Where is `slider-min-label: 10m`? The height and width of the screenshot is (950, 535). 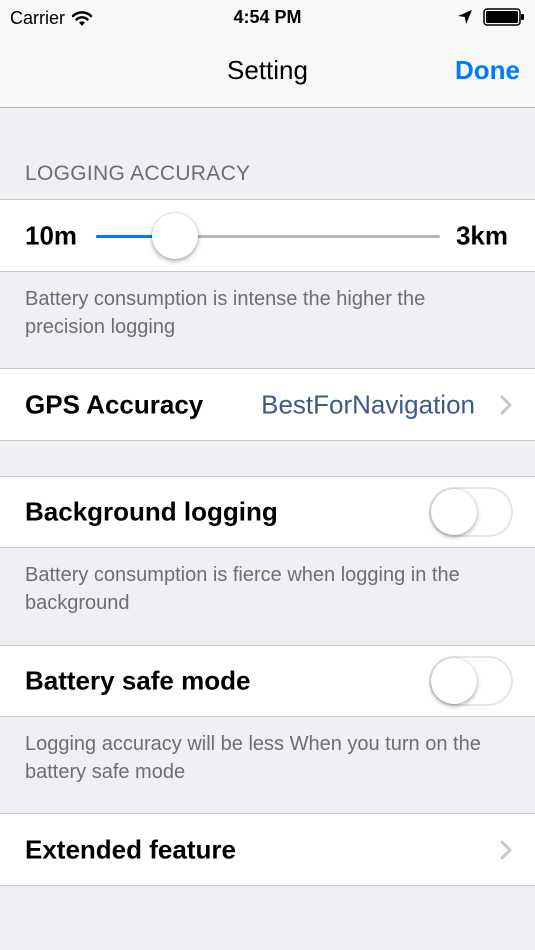
slider-min-label: 10m is located at coordinates (51, 235).